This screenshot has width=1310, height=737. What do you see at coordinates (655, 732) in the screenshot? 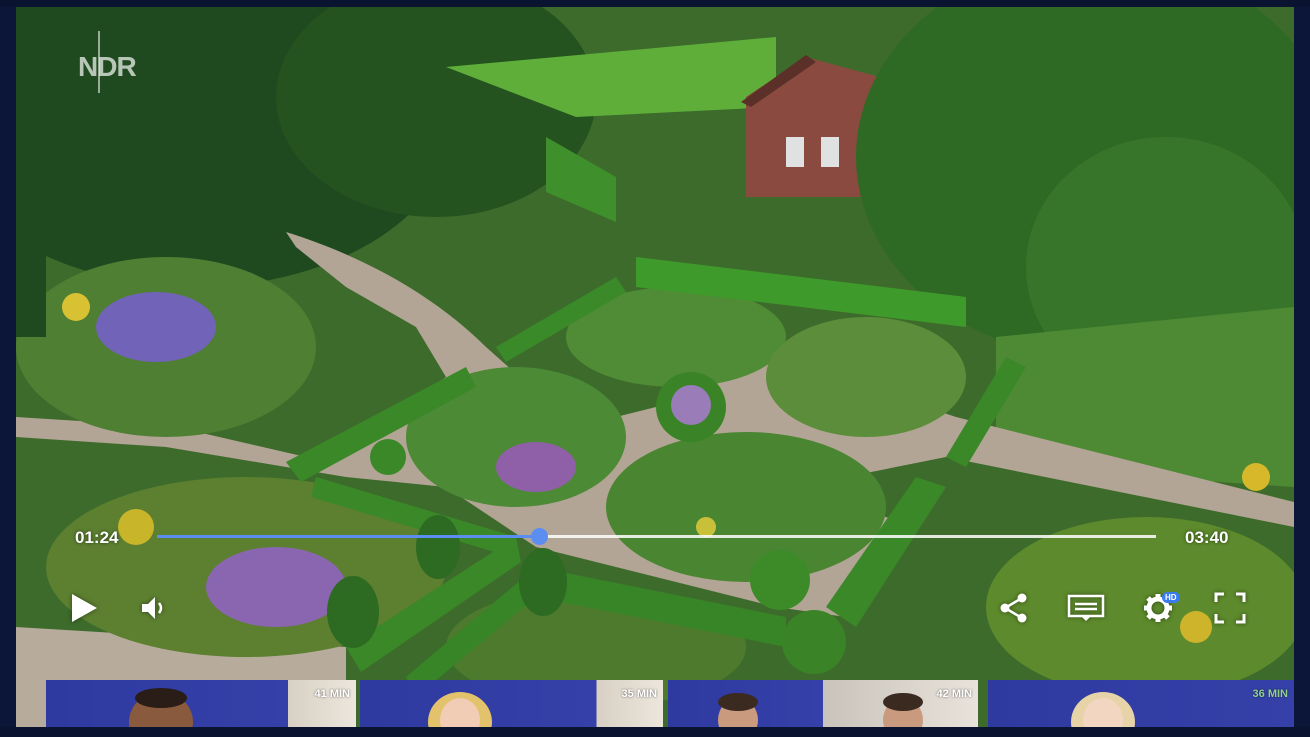
I see `bottom-border` at bounding box center [655, 732].